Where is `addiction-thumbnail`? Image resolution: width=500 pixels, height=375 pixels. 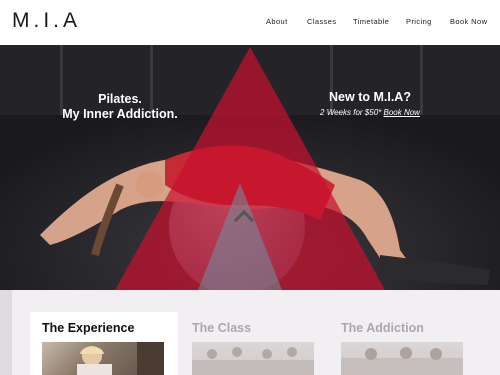 addiction-thumbnail is located at coordinates (402, 358).